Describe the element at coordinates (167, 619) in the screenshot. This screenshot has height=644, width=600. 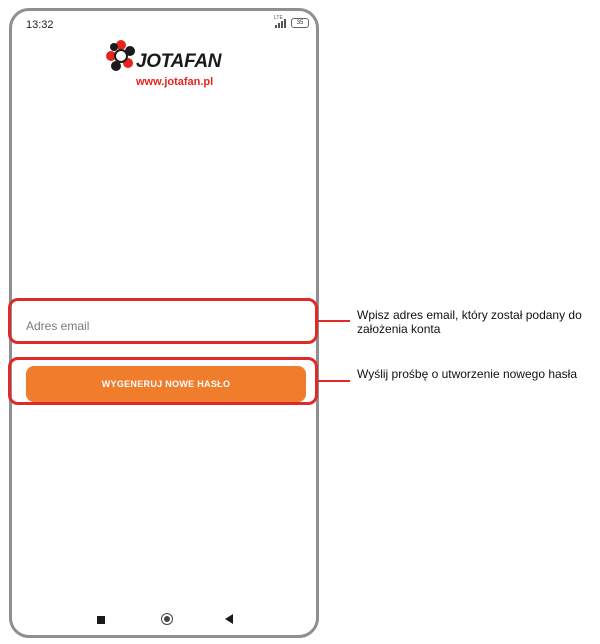
I see `home-icon` at that location.